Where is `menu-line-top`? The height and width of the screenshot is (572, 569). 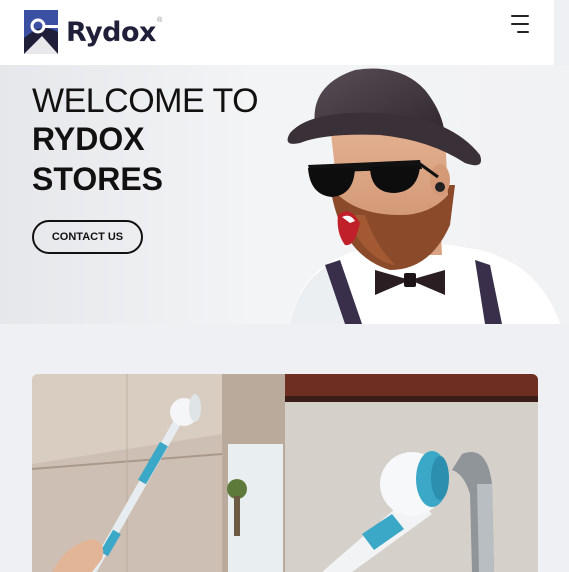 menu-line-top is located at coordinates (520, 16).